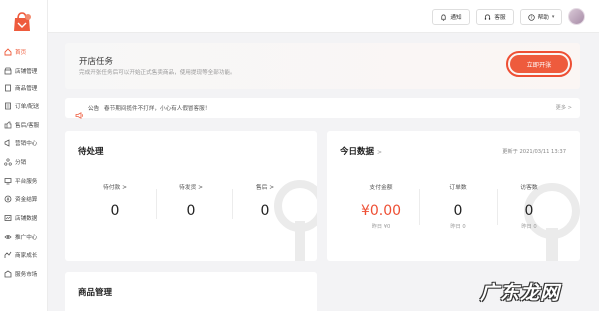 This screenshot has width=599, height=311. Describe the element at coordinates (539, 64) in the screenshot. I see `open-store-button: 立即开张` at that location.